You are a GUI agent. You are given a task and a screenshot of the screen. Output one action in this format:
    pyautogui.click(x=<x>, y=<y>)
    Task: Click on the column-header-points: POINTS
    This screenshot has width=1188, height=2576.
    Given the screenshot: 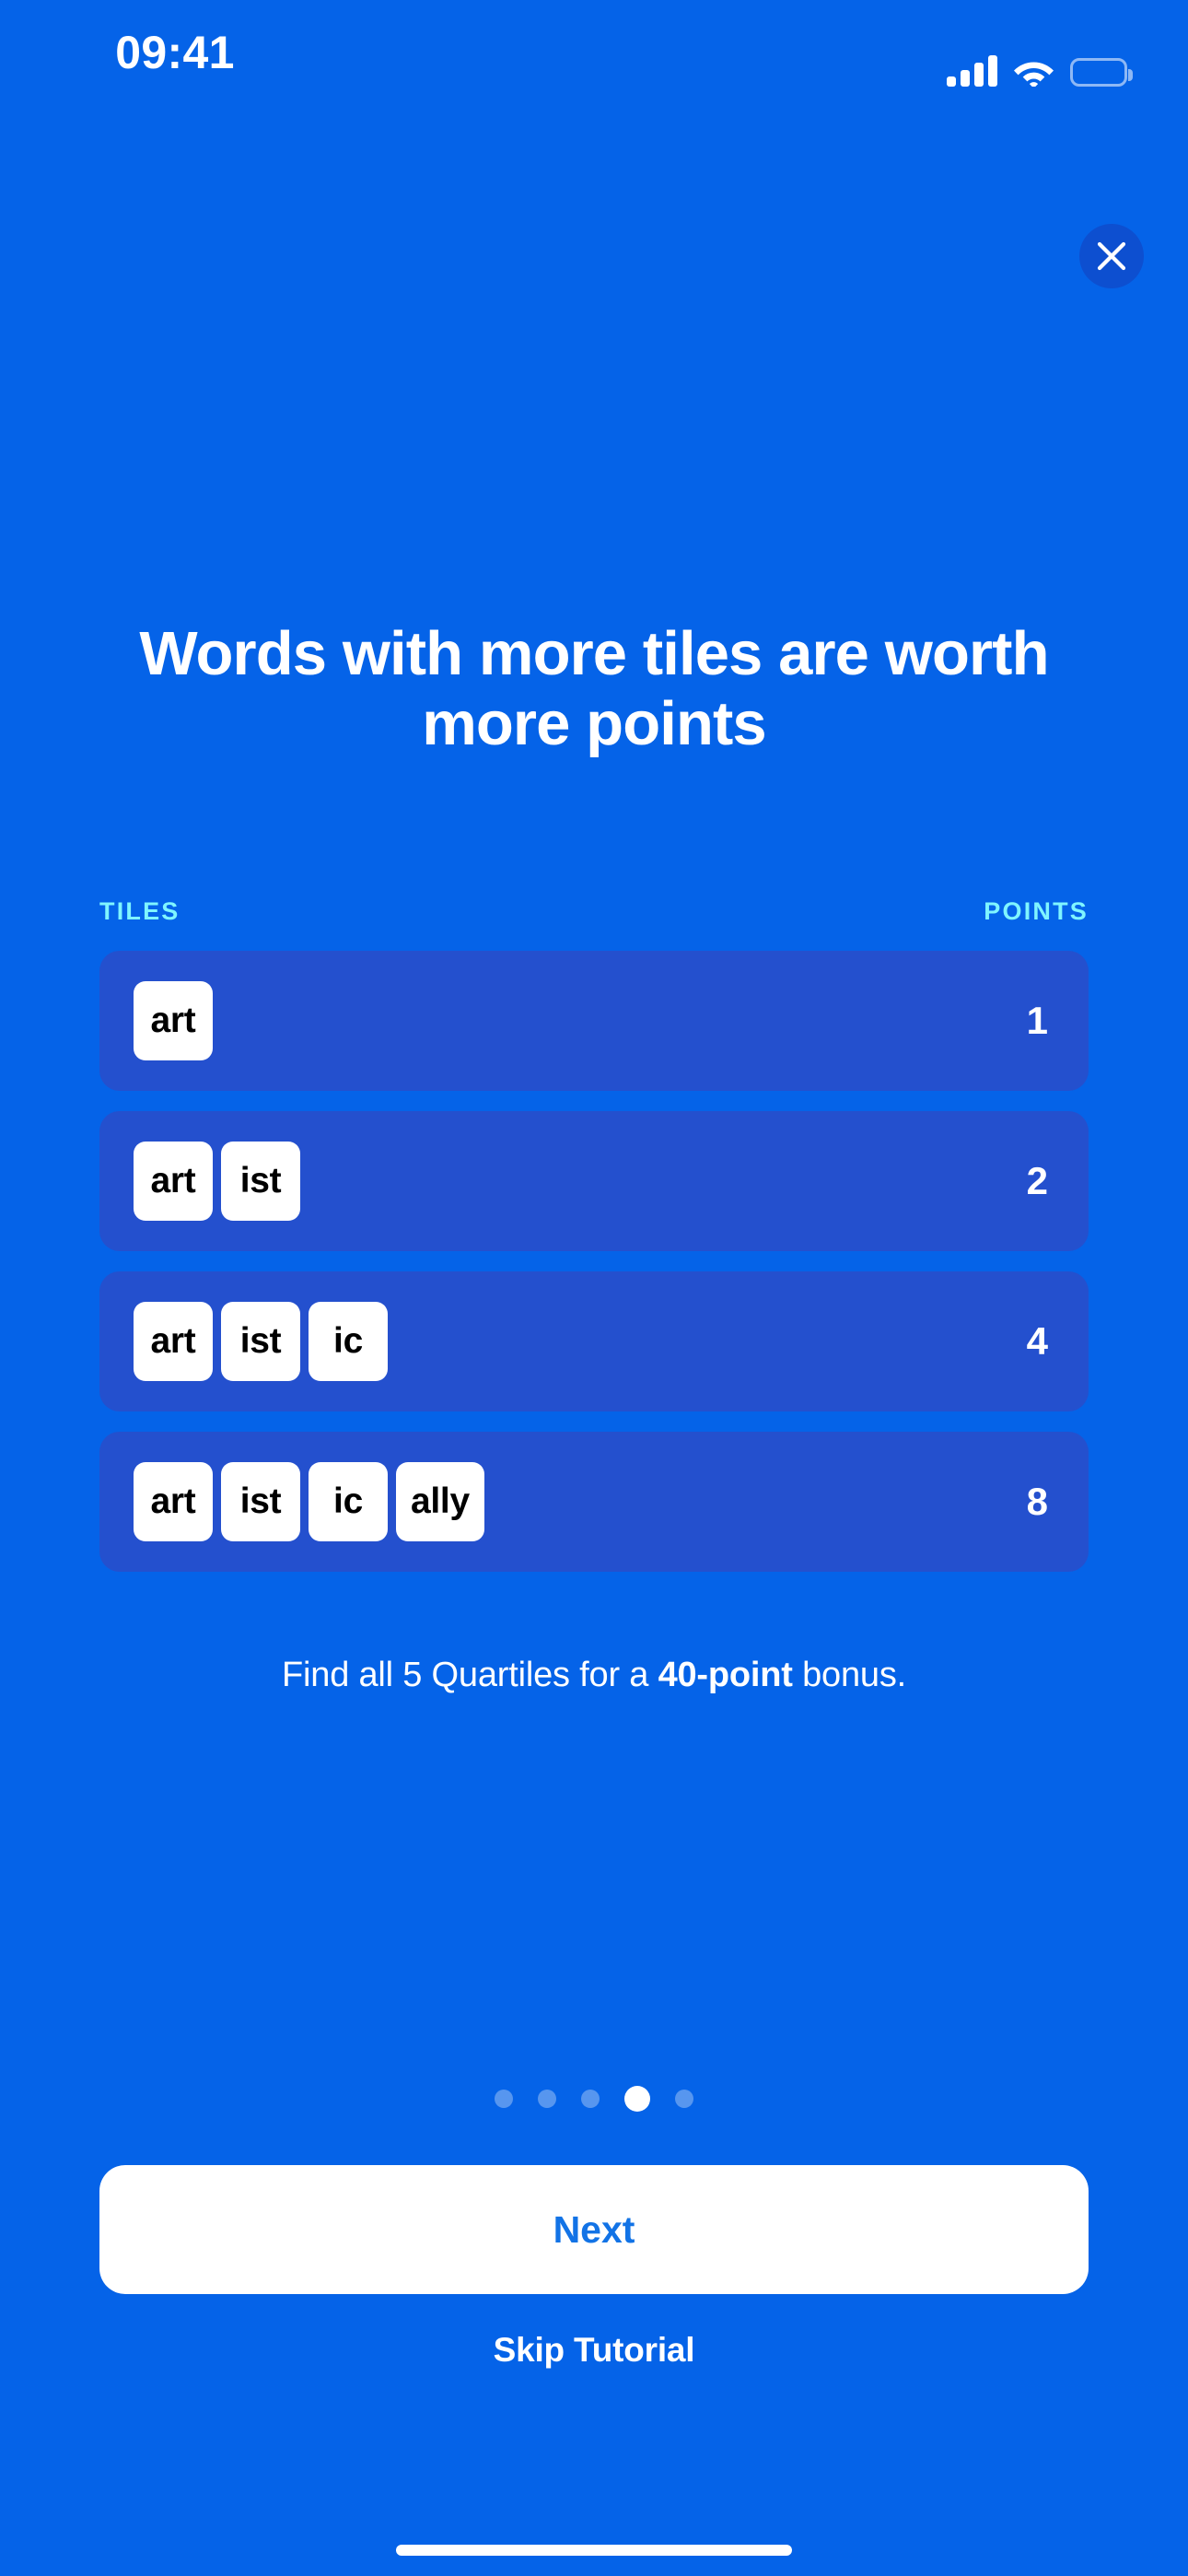 What is the action you would take?
    pyautogui.click(x=1036, y=911)
    